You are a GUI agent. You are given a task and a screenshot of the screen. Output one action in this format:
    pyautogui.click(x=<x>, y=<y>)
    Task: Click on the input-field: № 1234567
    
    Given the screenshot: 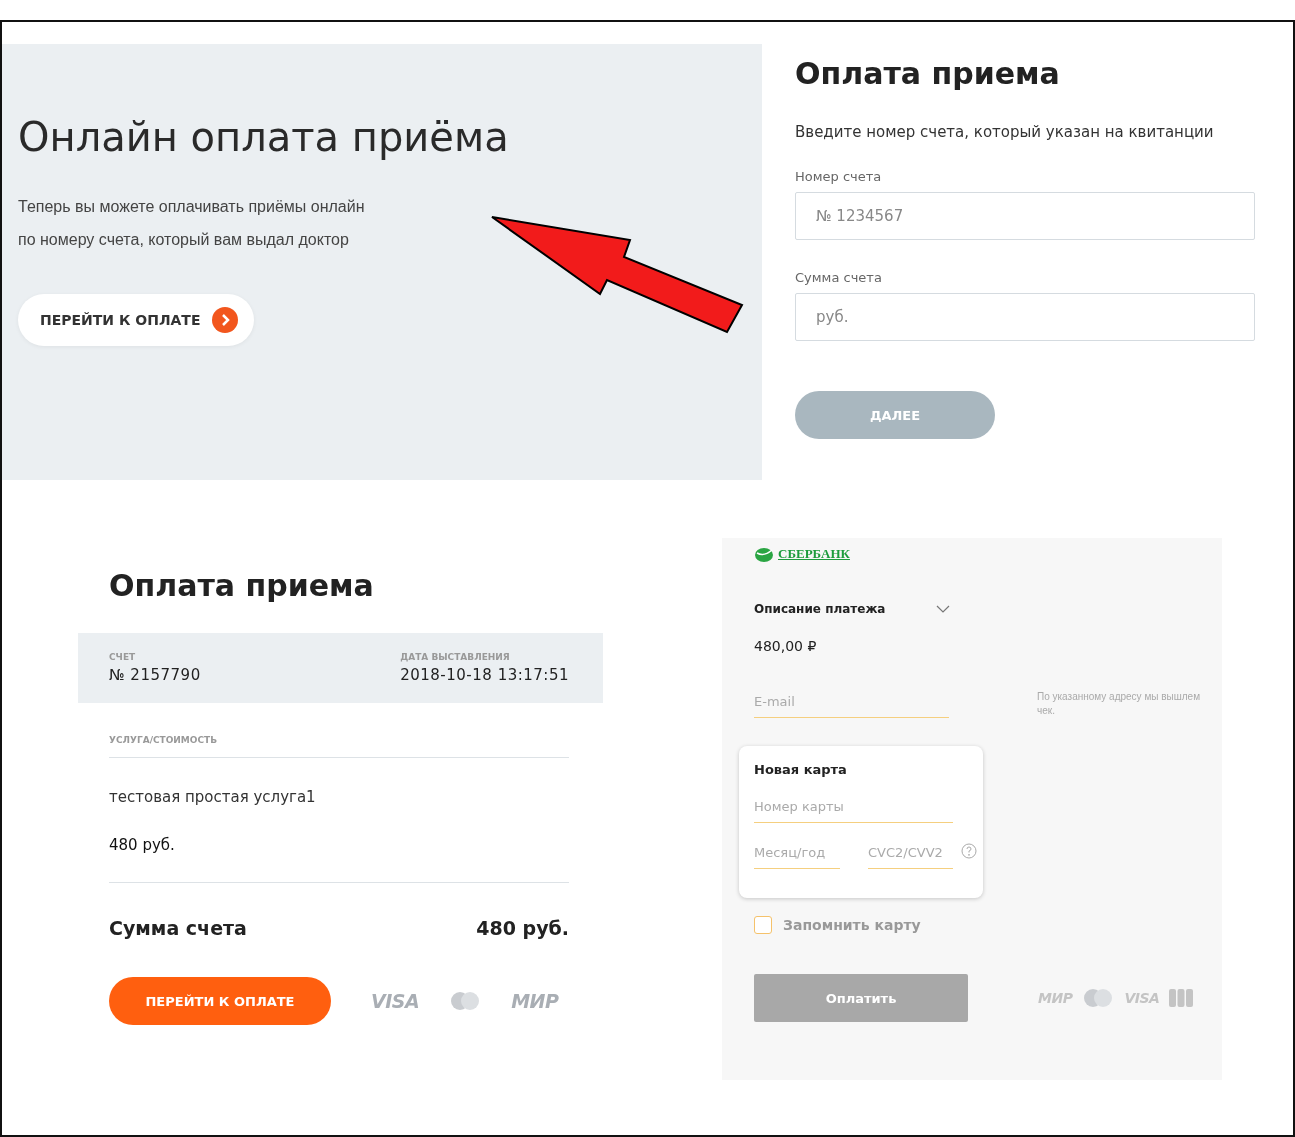 What is the action you would take?
    pyautogui.click(x=1025, y=216)
    